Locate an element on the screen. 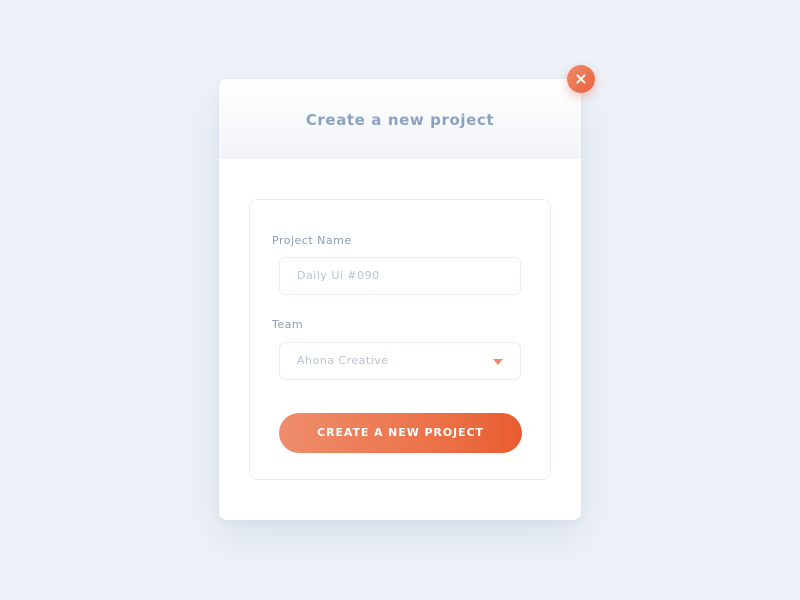 The width and height of the screenshot is (800, 600). team-select: Ahona Creative is located at coordinates (400, 361).